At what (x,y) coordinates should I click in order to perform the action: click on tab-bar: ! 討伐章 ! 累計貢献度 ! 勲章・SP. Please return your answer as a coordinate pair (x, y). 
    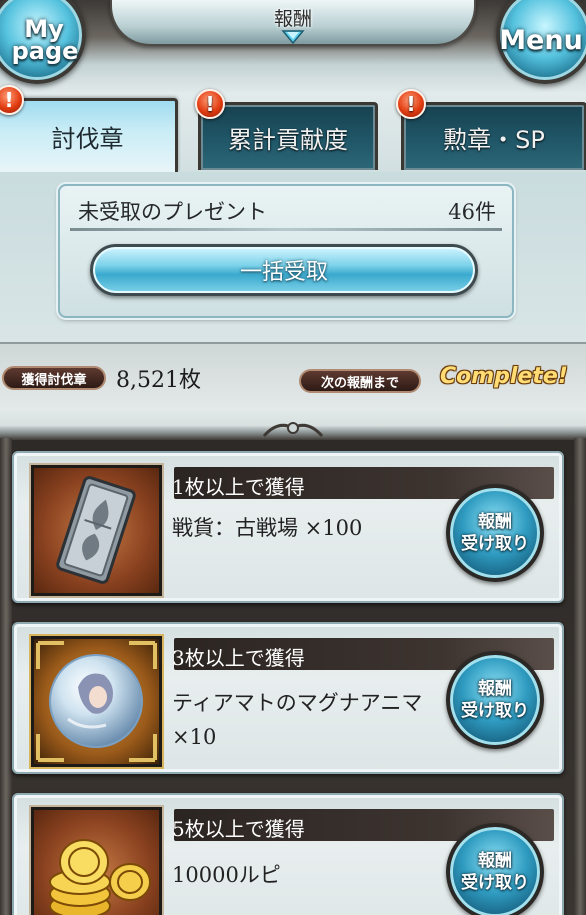
    Looking at the image, I should click on (293, 128).